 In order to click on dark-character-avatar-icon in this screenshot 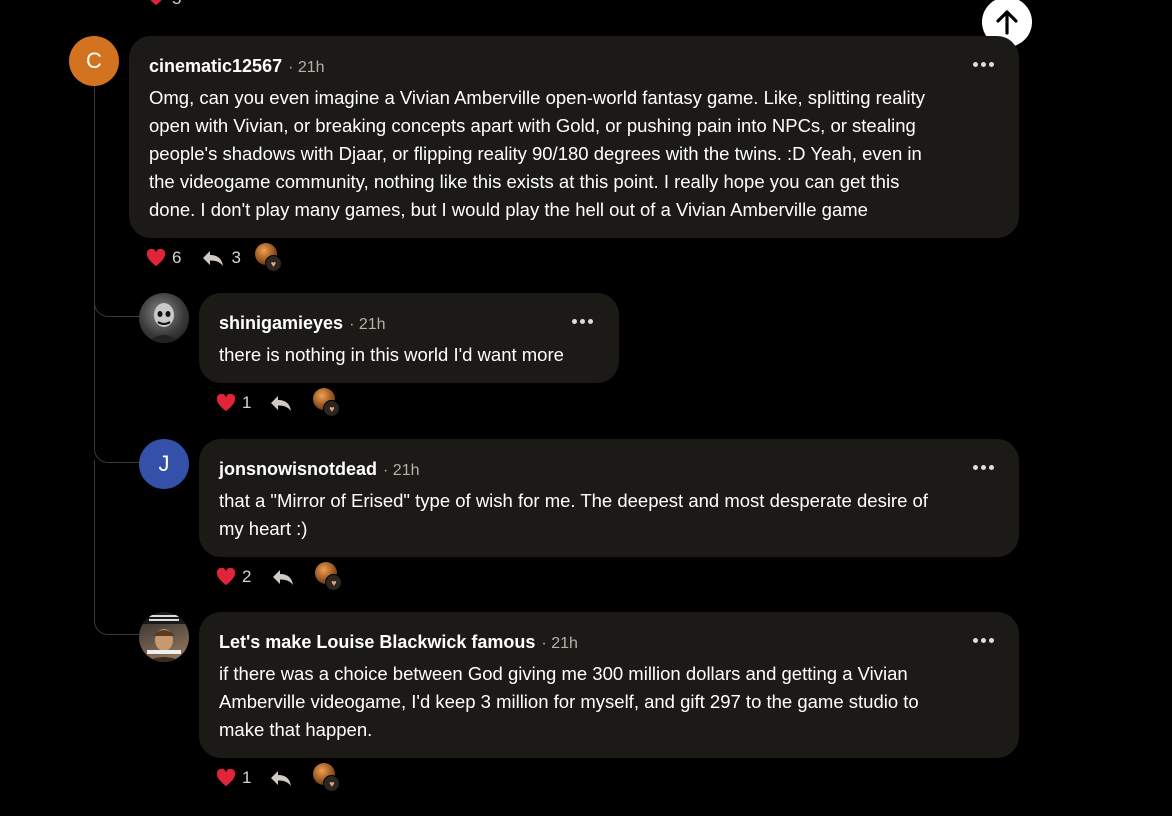, I will do `click(164, 323)`.